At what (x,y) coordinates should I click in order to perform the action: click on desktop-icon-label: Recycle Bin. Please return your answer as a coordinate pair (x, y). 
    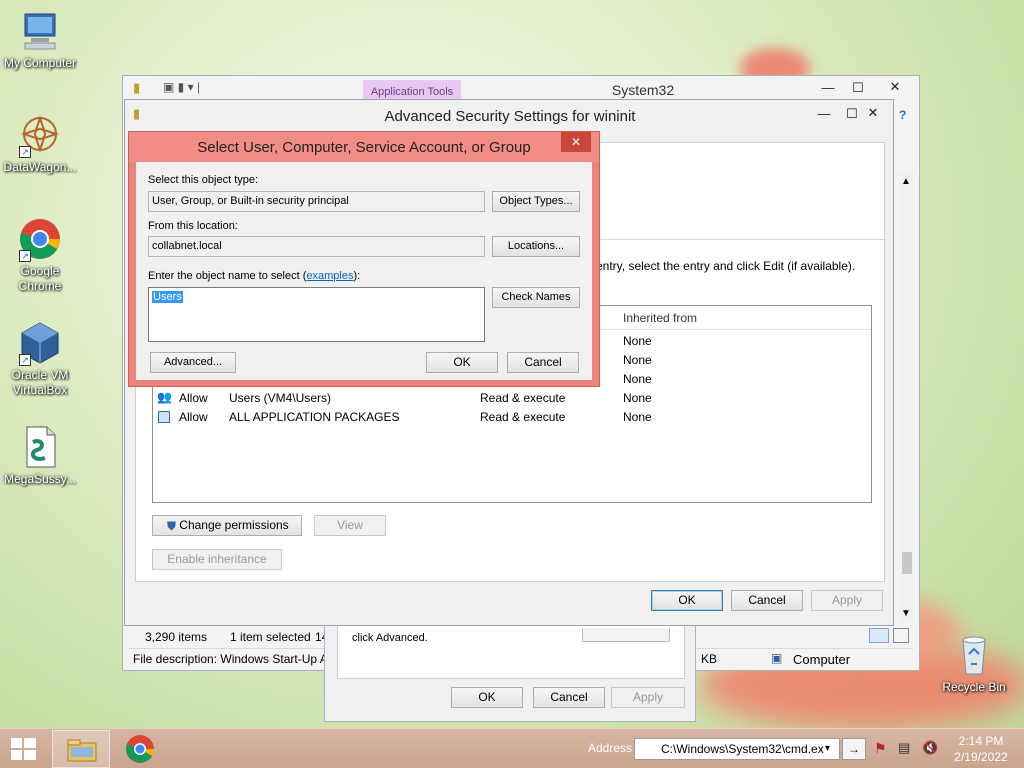
    Looking at the image, I should click on (974, 687).